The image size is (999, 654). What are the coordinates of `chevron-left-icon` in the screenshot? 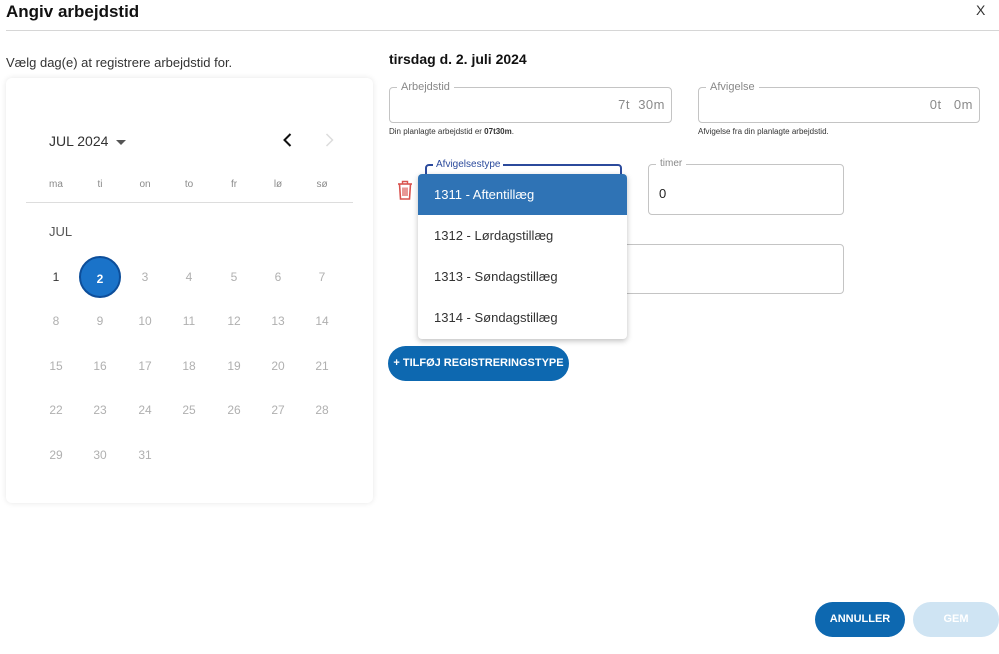 It's located at (288, 140).